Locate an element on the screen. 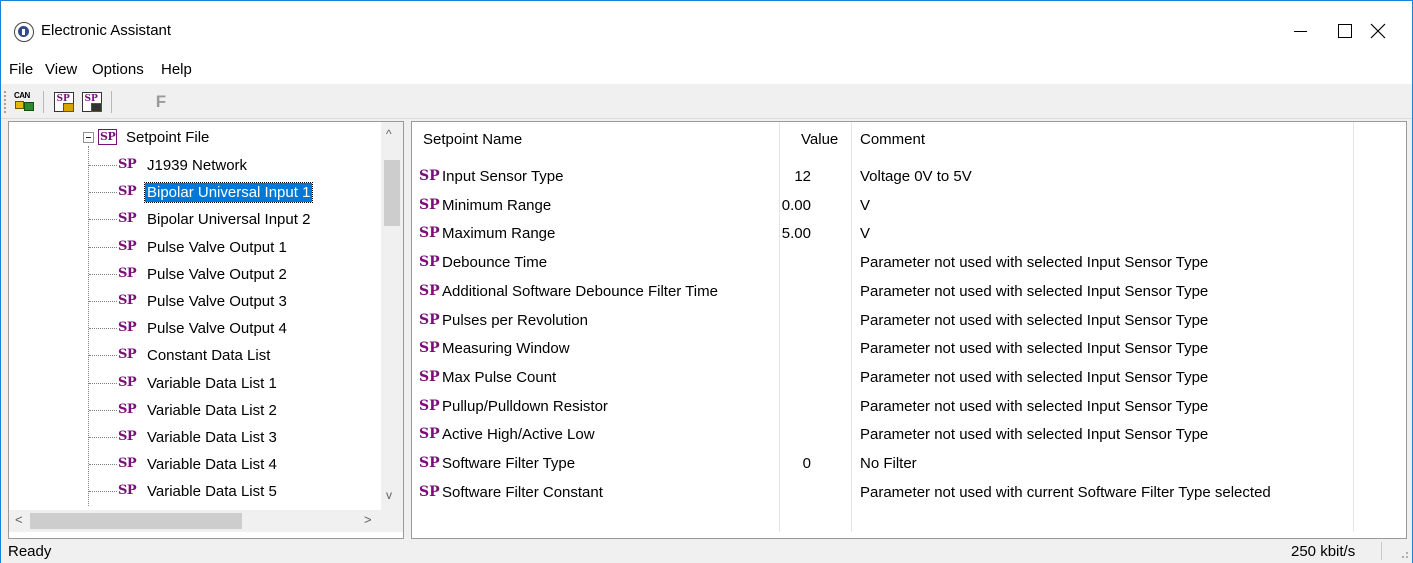 This screenshot has height=563, width=1413. column-header-value: Value is located at coordinates (819, 139).